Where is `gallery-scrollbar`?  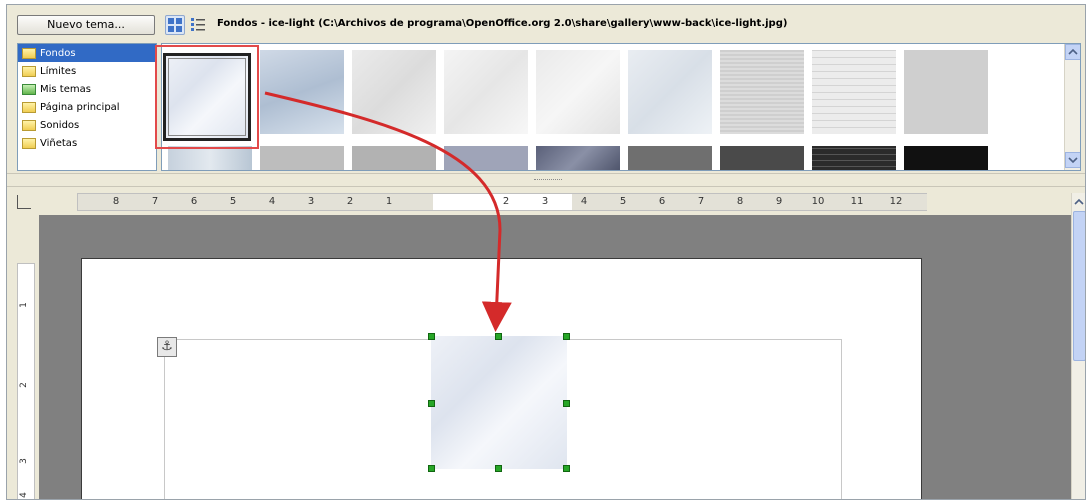 gallery-scrollbar is located at coordinates (1072, 107).